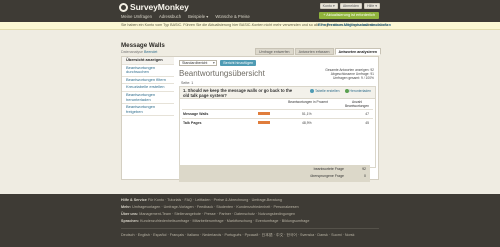  I want to click on download-label: Herunterladen, so click(360, 91).